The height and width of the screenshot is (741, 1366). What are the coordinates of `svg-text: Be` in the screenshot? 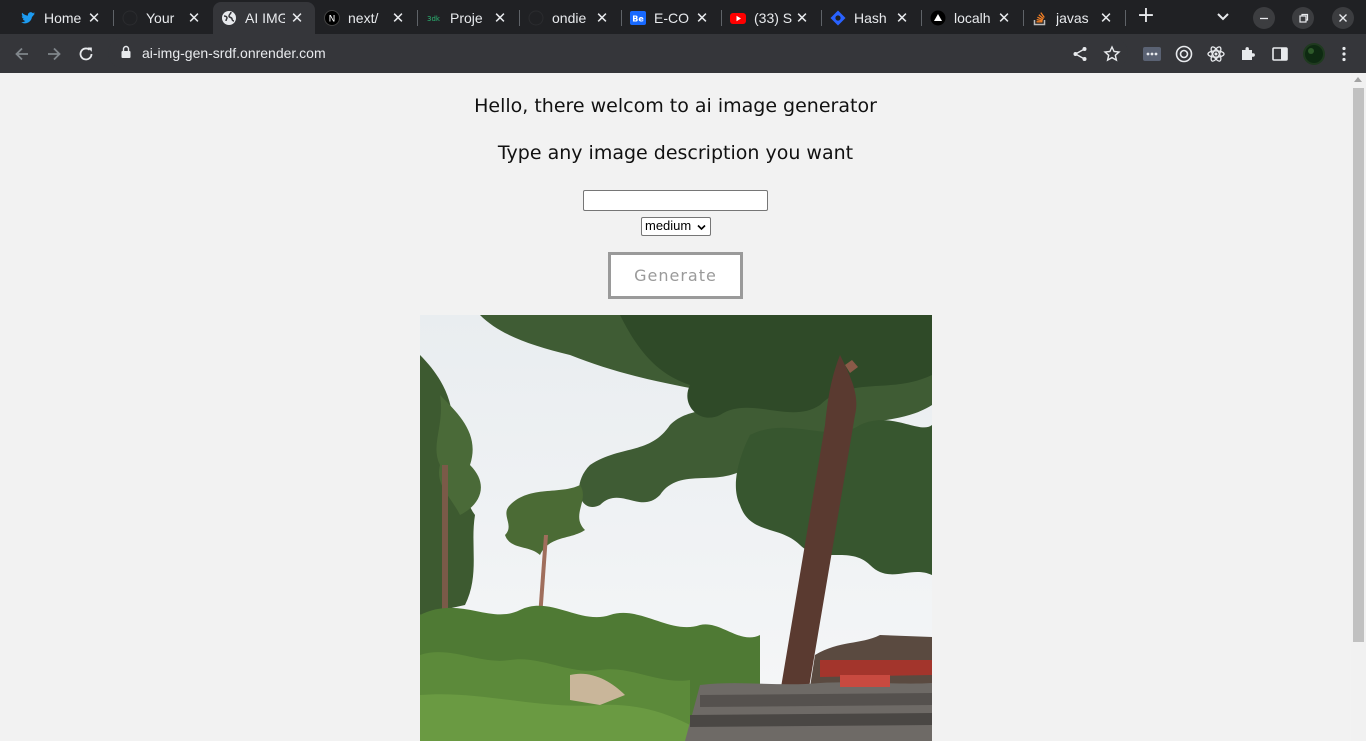 It's located at (638, 19).